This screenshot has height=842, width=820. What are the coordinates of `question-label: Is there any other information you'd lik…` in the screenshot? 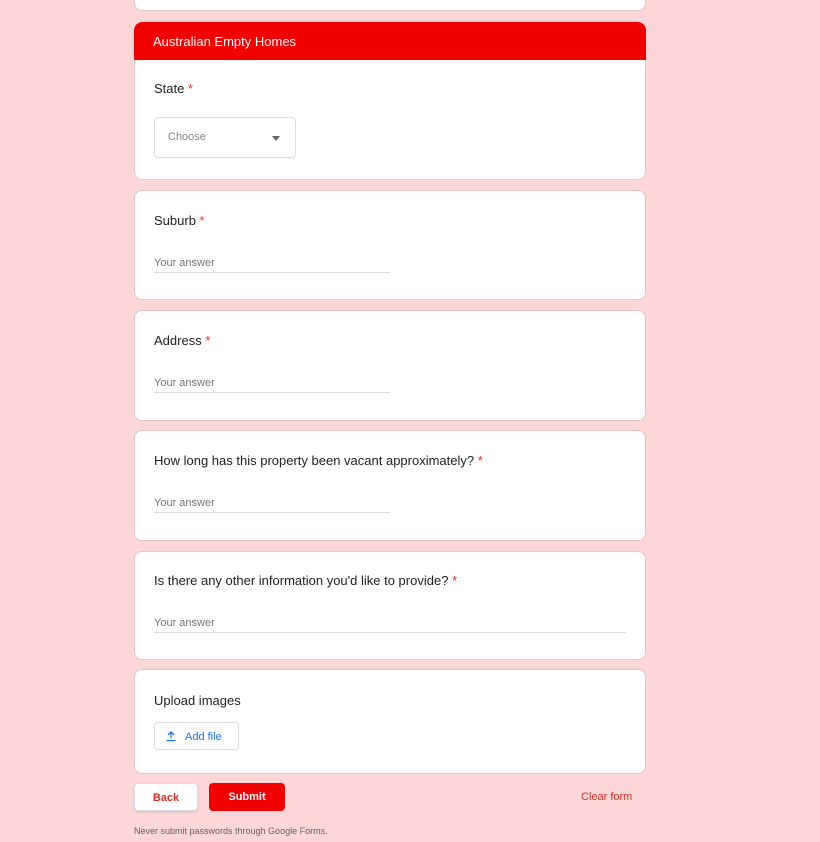 It's located at (305, 580).